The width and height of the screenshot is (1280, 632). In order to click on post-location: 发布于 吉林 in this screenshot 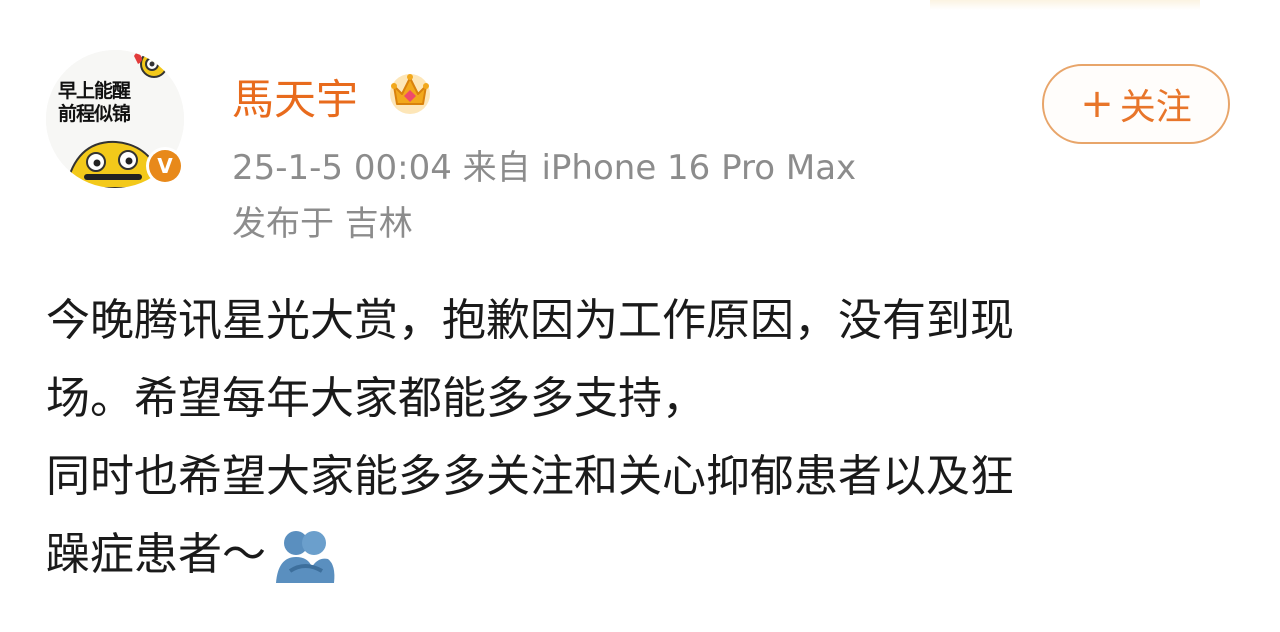, I will do `click(322, 224)`.